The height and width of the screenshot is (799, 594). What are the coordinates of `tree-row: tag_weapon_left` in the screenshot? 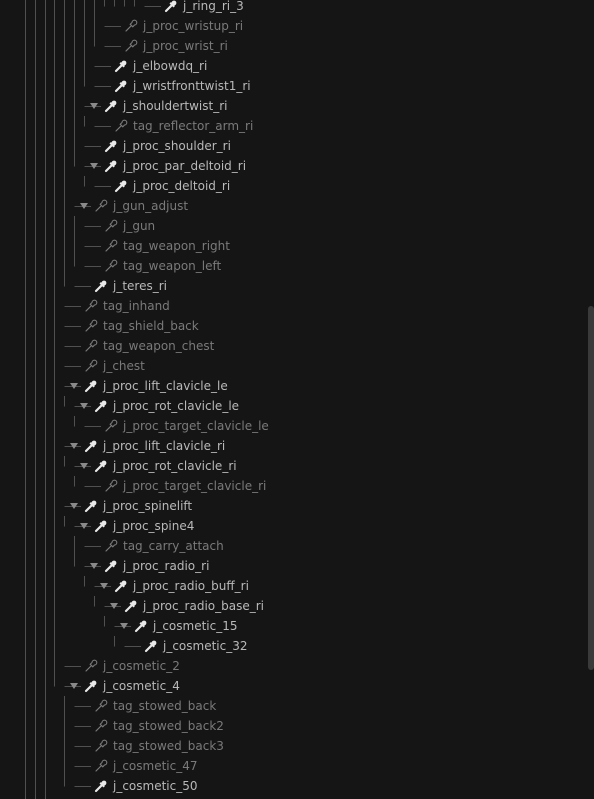 It's located at (290, 266).